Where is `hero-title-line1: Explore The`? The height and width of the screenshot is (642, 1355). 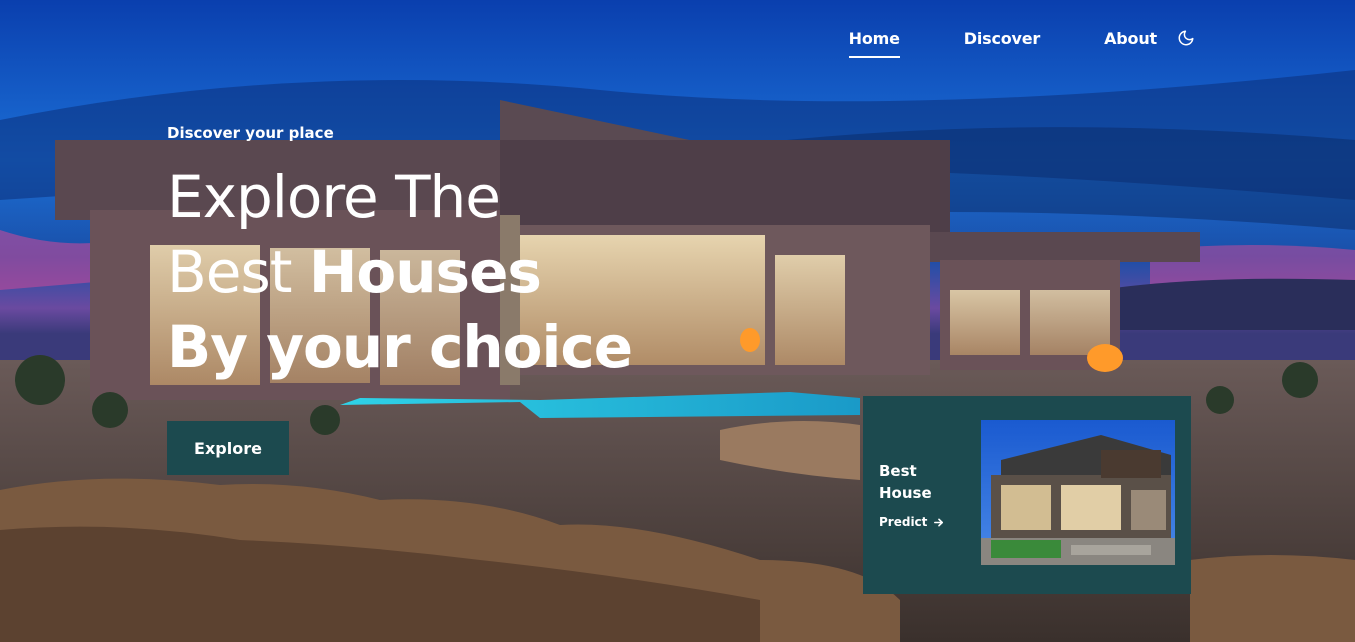 hero-title-line1: Explore The is located at coordinates (334, 197).